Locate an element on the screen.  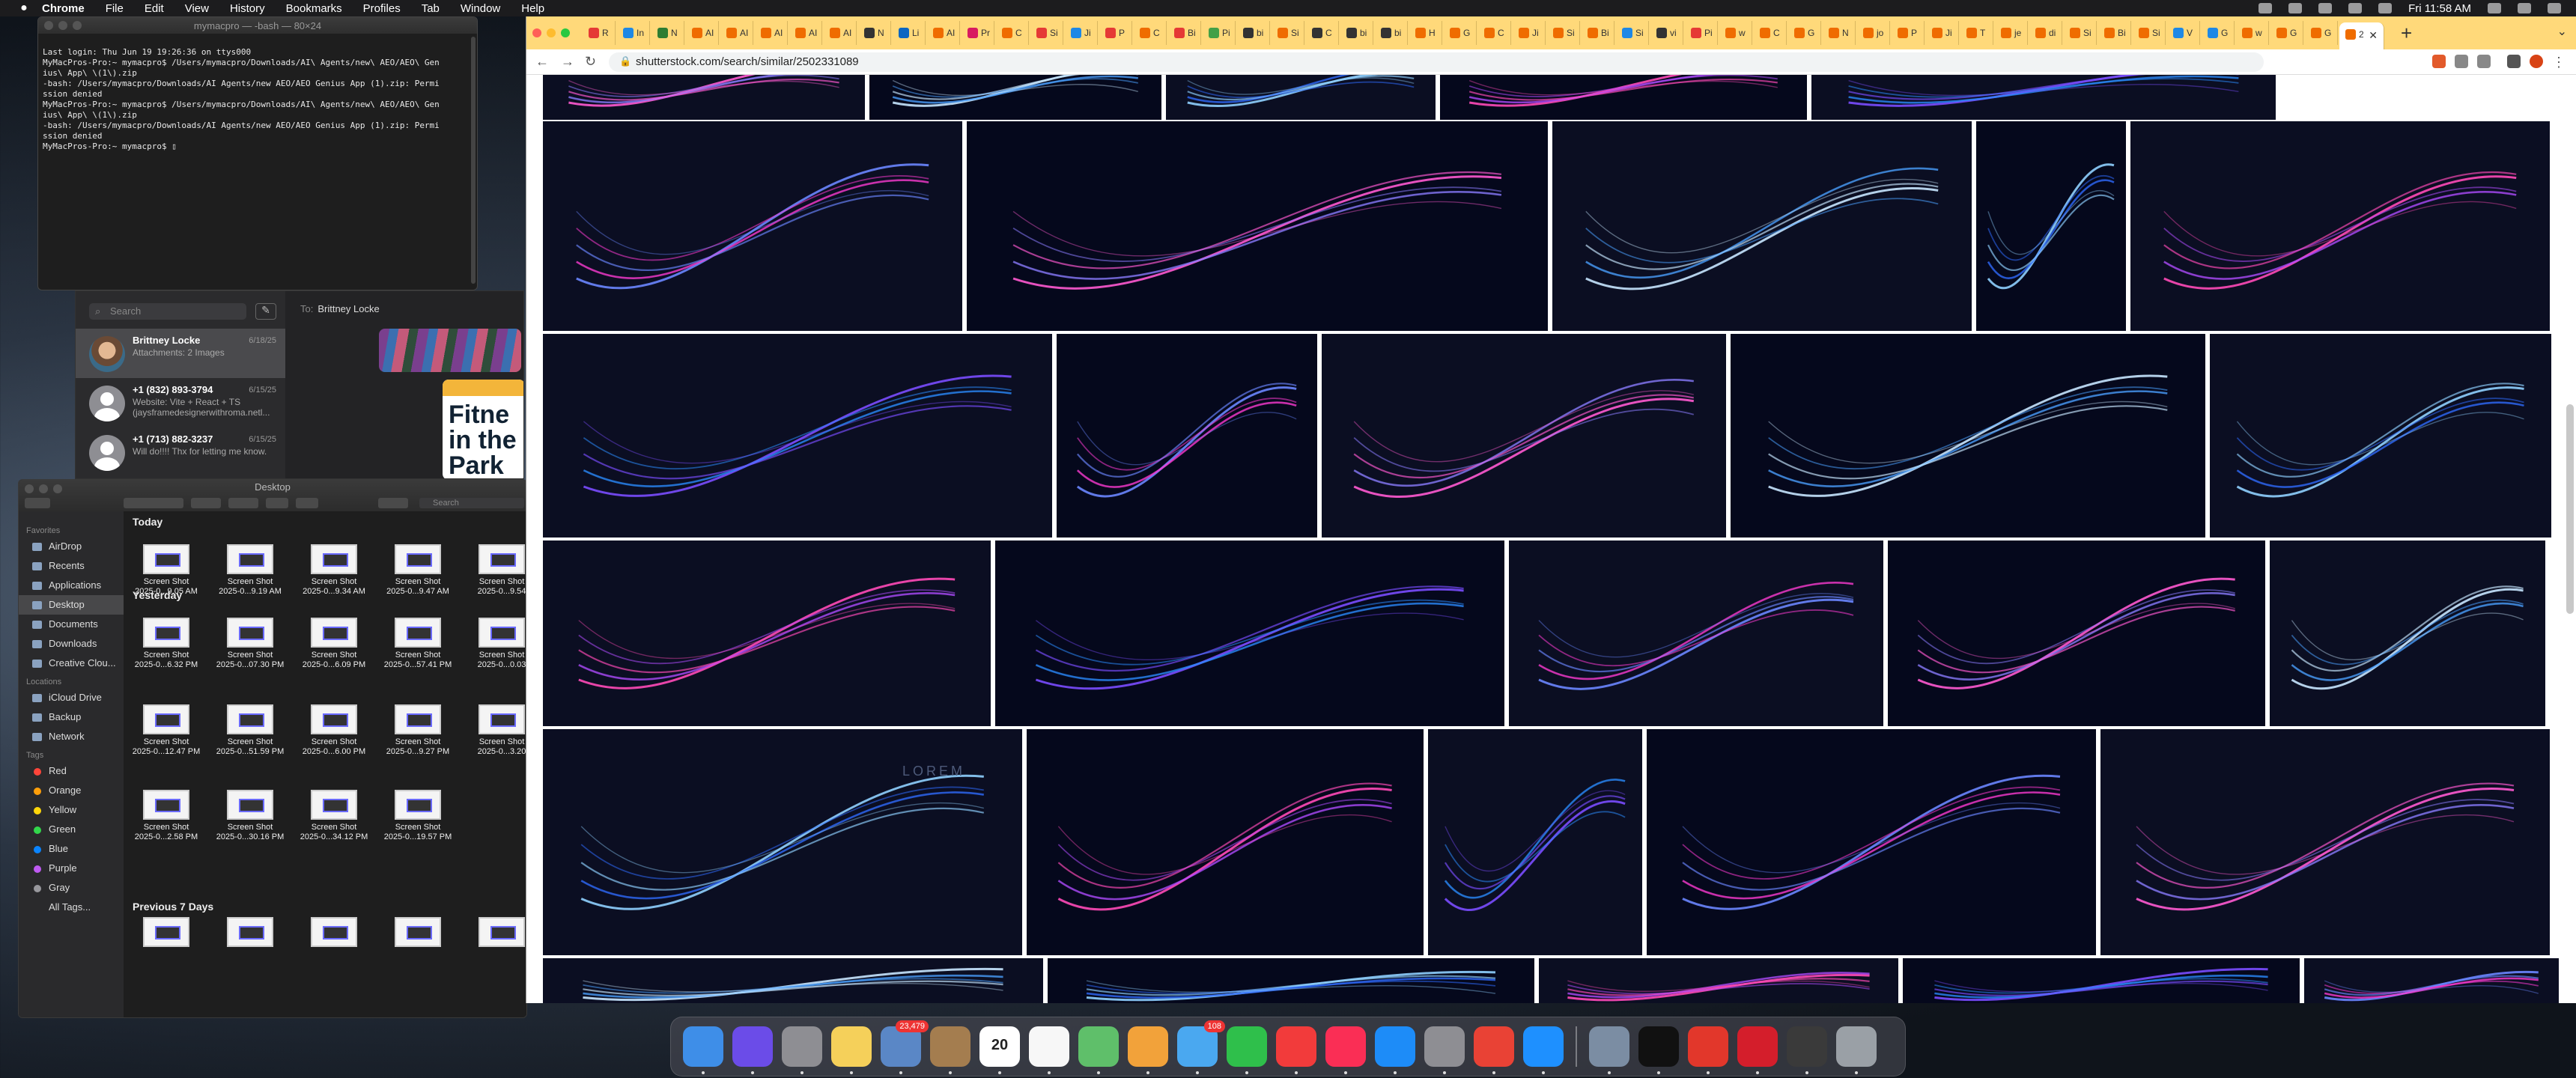
bookmark-star-icon is located at coordinates (2484, 61).